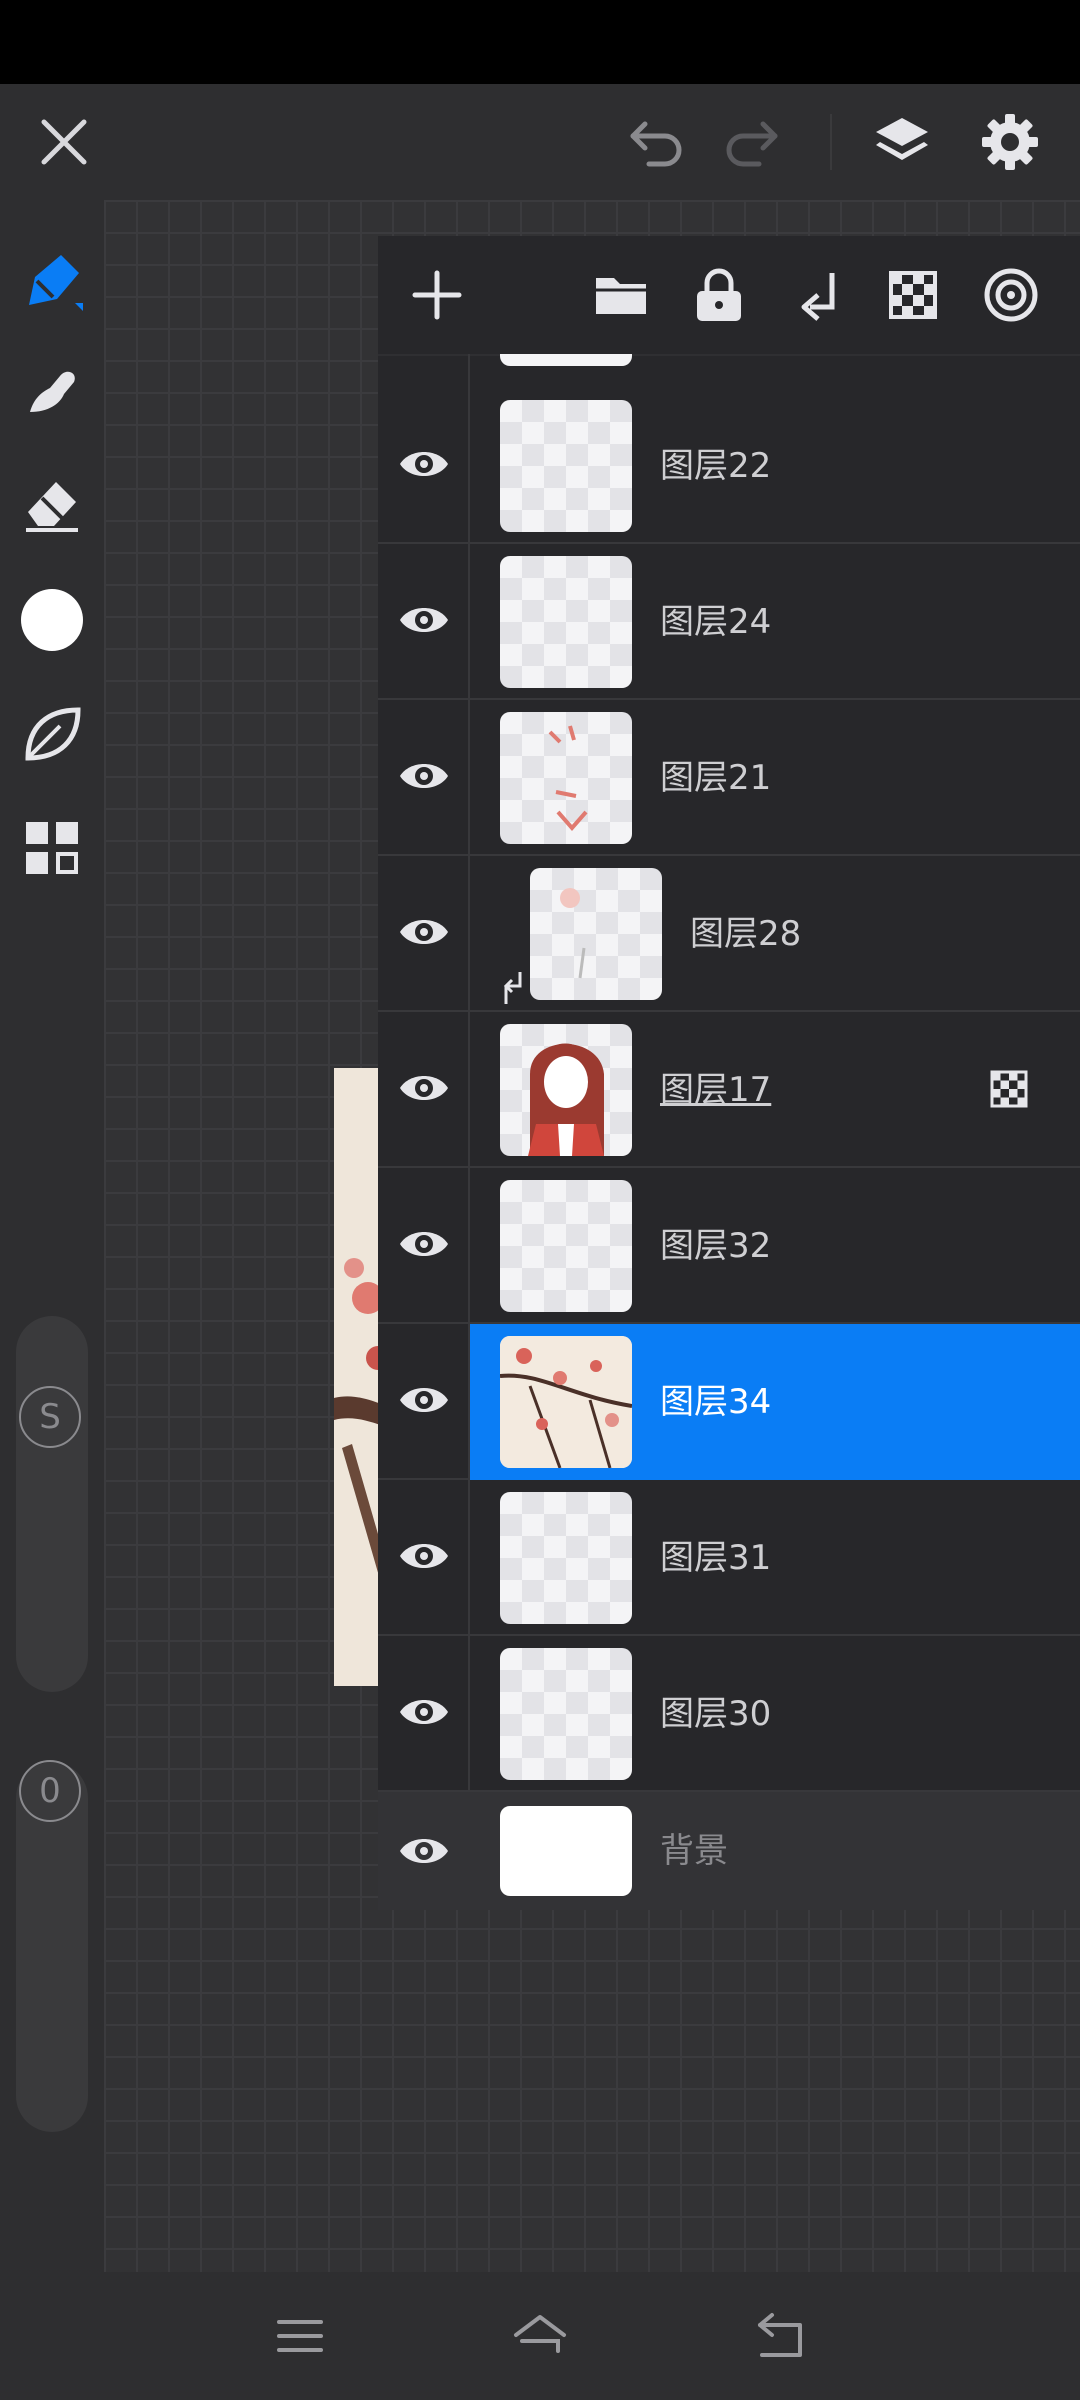 The image size is (1080, 2400). I want to click on back-button, so click(780, 2336).